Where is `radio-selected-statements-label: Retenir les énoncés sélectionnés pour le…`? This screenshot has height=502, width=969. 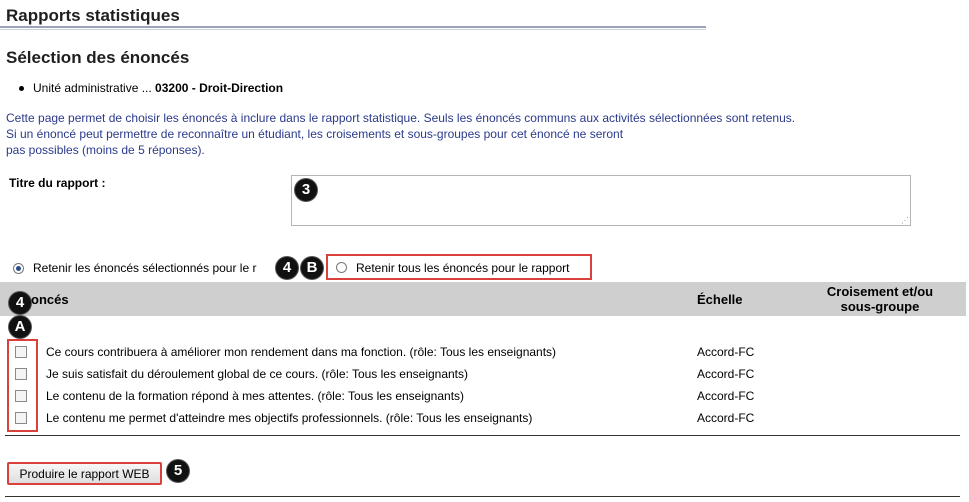 radio-selected-statements-label: Retenir les énoncés sélectionnés pour le… is located at coordinates (145, 268).